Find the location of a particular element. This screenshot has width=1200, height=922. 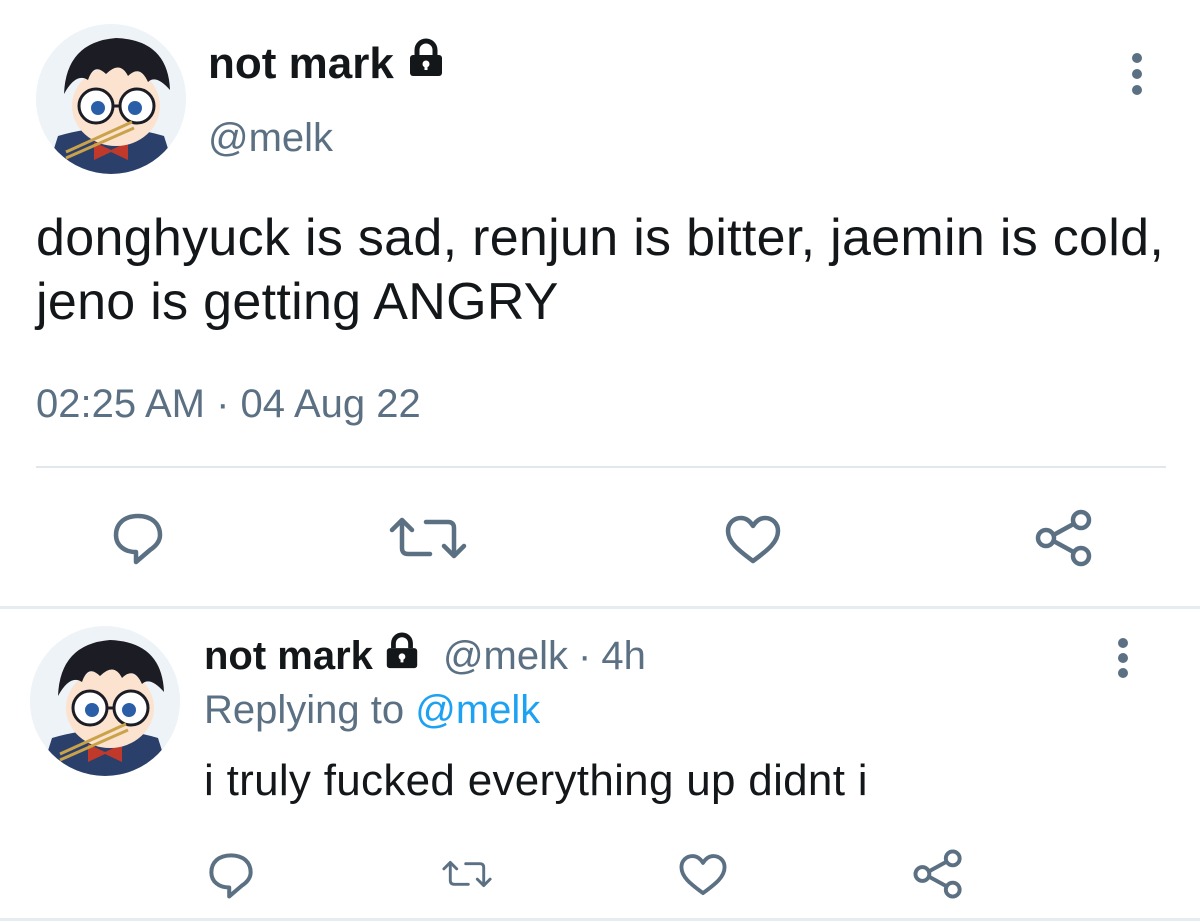

timestamp: 02:25 AM · 04 Aug 22 is located at coordinates (228, 404).